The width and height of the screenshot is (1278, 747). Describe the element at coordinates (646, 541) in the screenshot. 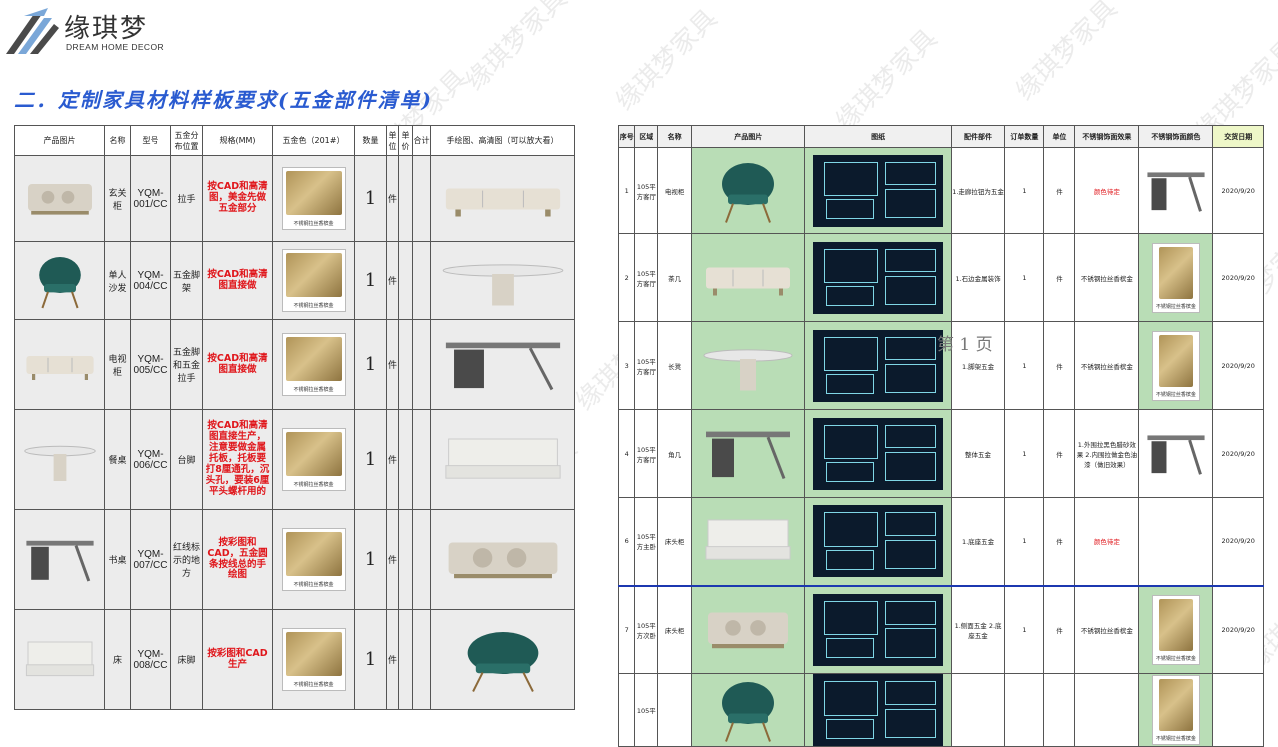

I see `area: 105平方主卧` at that location.